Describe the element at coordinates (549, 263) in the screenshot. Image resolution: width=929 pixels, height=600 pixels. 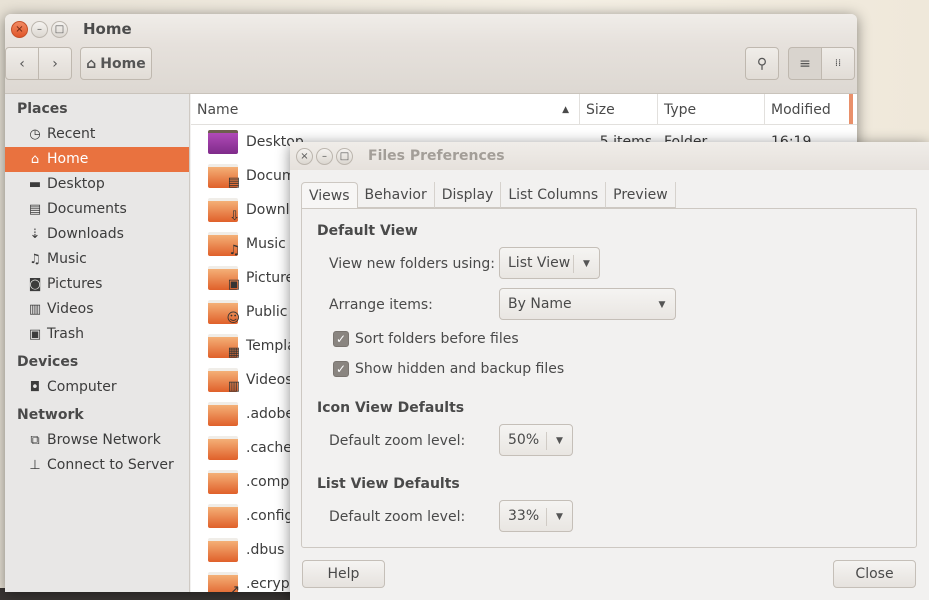
I see `view-new-combo: List View ▼` at that location.